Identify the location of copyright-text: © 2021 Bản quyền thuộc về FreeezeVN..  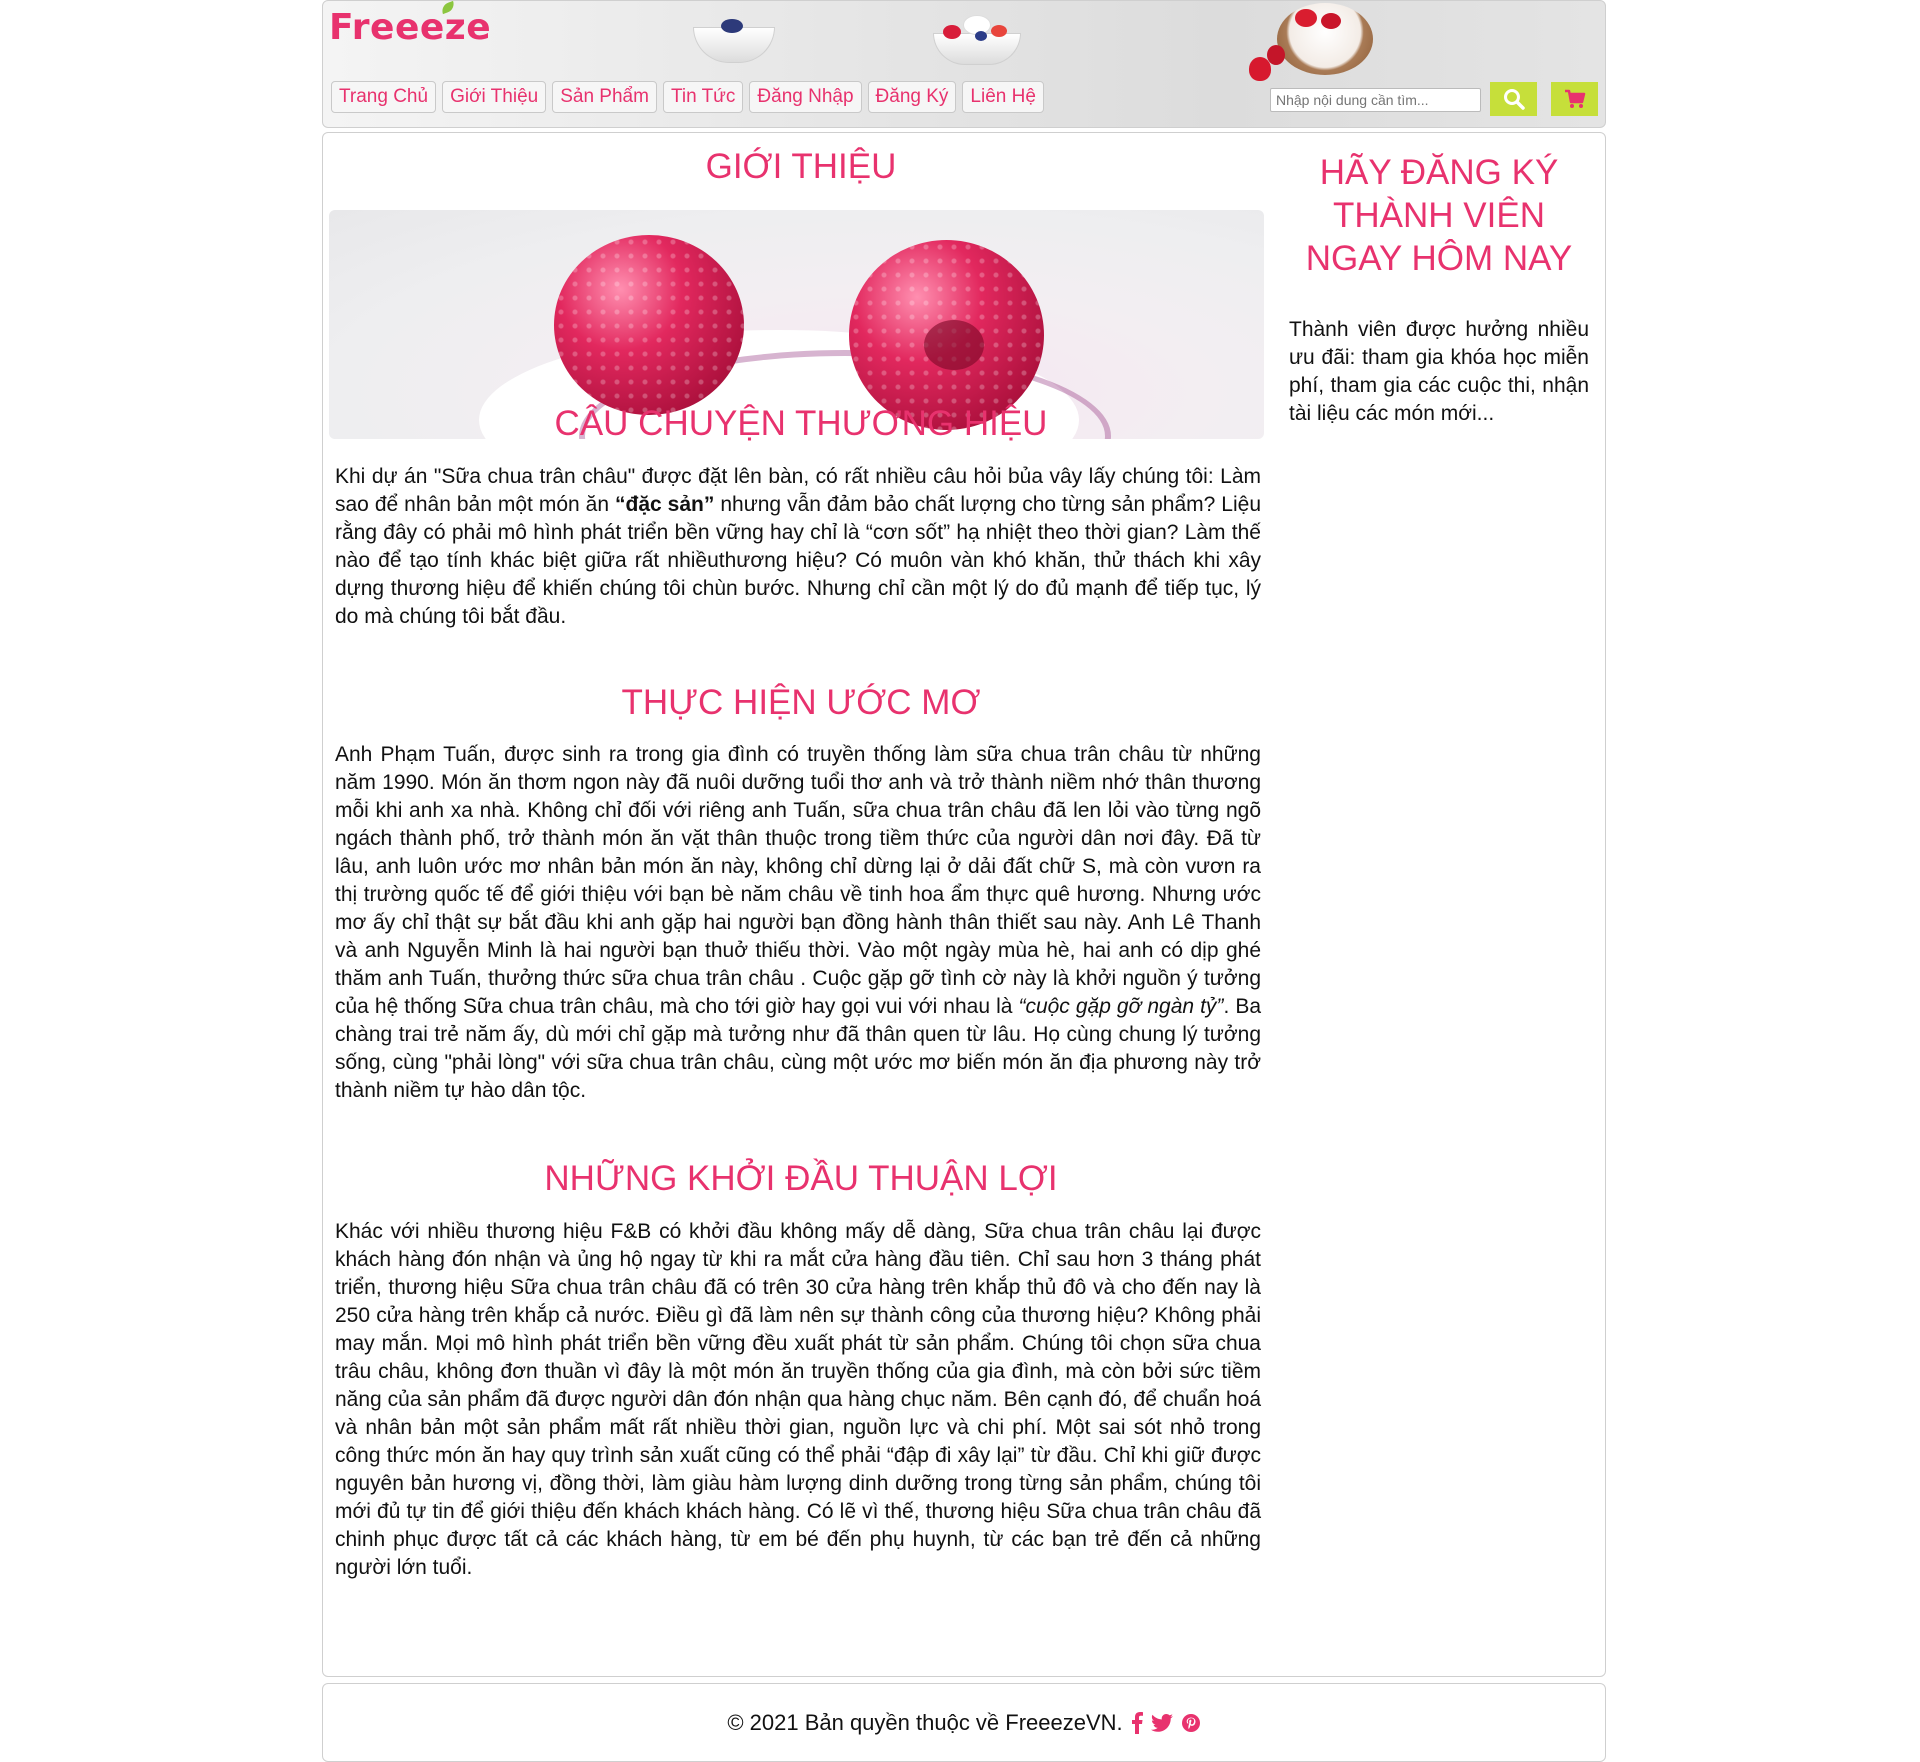
(925, 1722).